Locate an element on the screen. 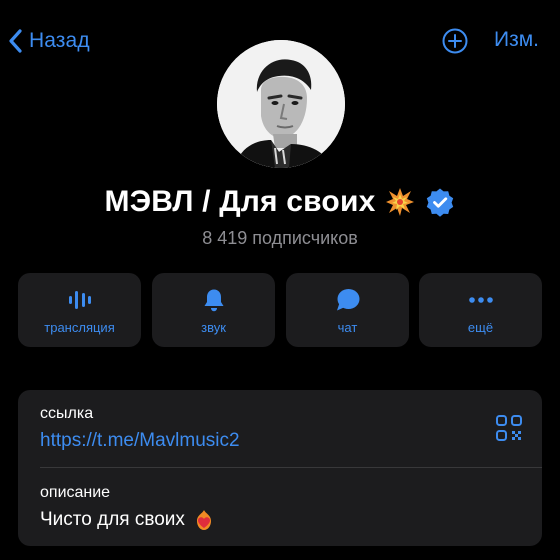 The image size is (560, 560). description-row: Чисто для своих is located at coordinates (127, 520).